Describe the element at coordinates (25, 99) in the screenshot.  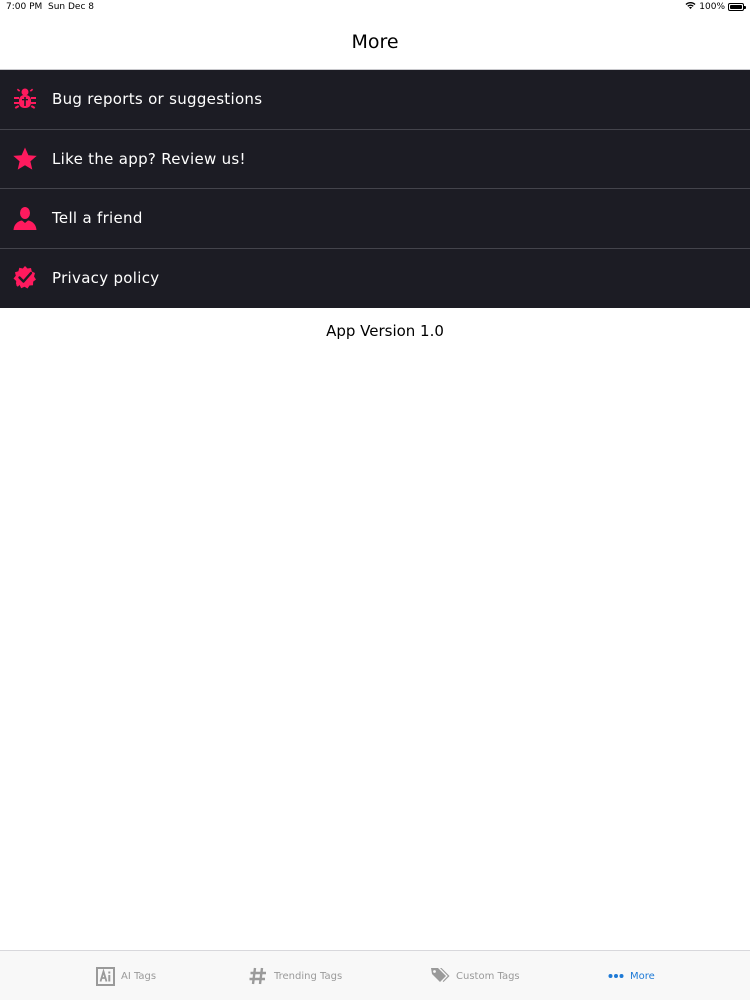
I see `bug-icon` at that location.